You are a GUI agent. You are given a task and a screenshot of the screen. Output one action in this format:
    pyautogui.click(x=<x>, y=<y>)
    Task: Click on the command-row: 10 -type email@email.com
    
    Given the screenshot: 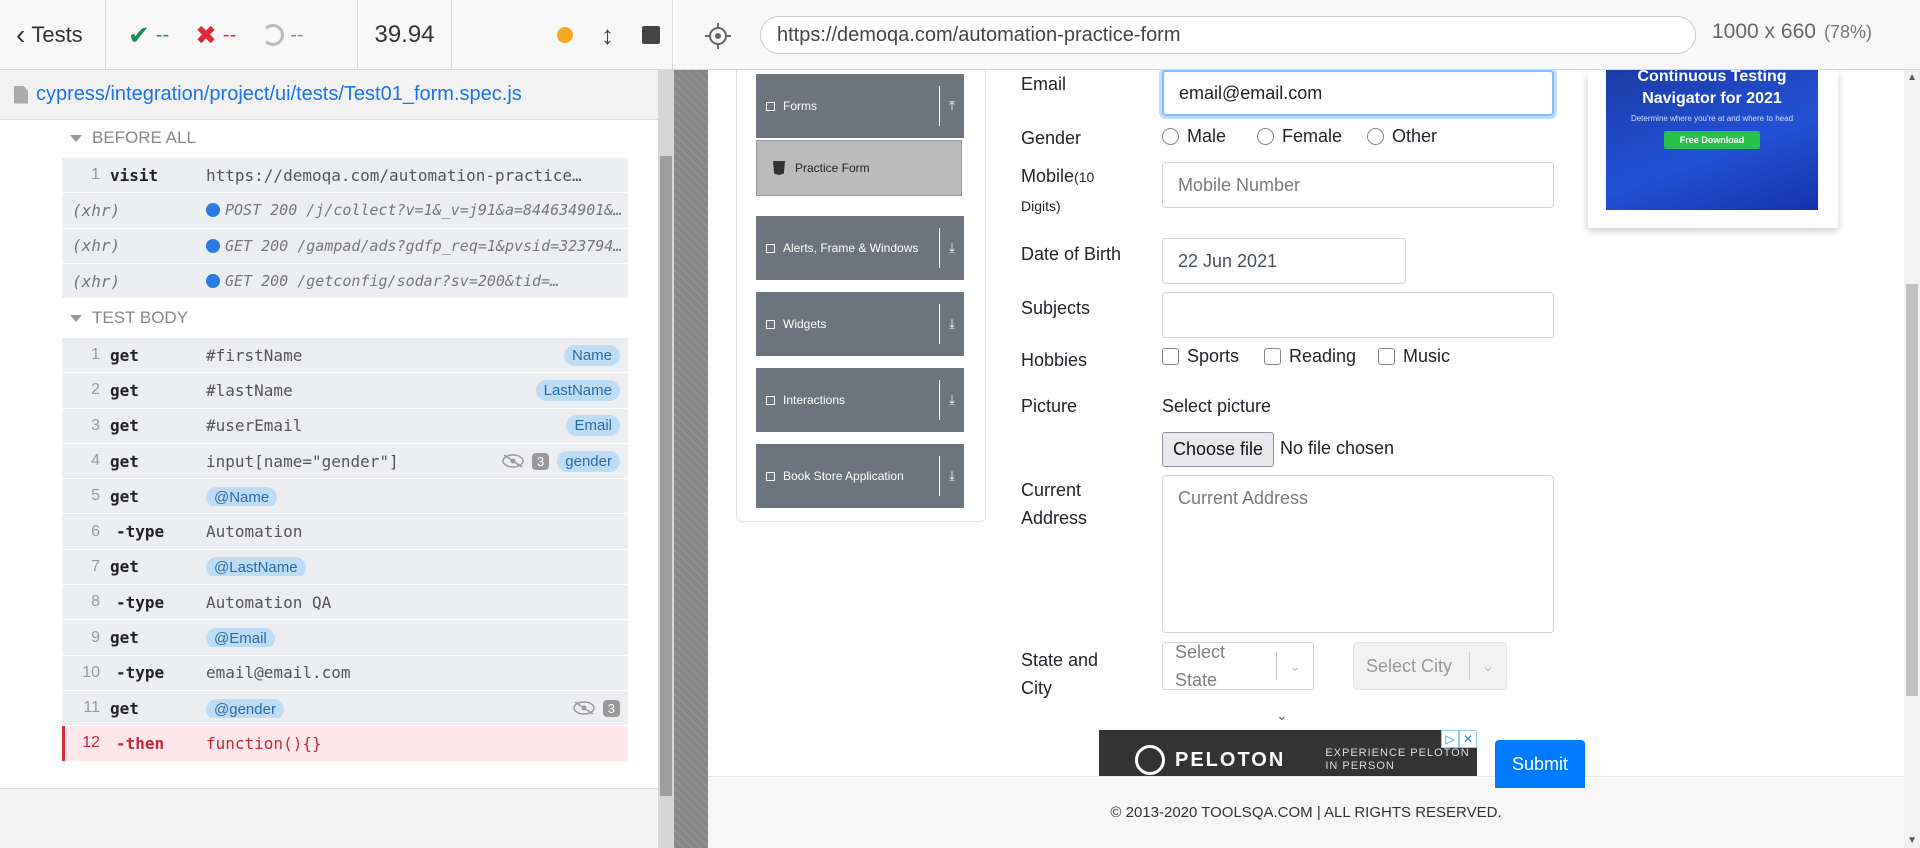 What is the action you would take?
    pyautogui.click(x=345, y=673)
    